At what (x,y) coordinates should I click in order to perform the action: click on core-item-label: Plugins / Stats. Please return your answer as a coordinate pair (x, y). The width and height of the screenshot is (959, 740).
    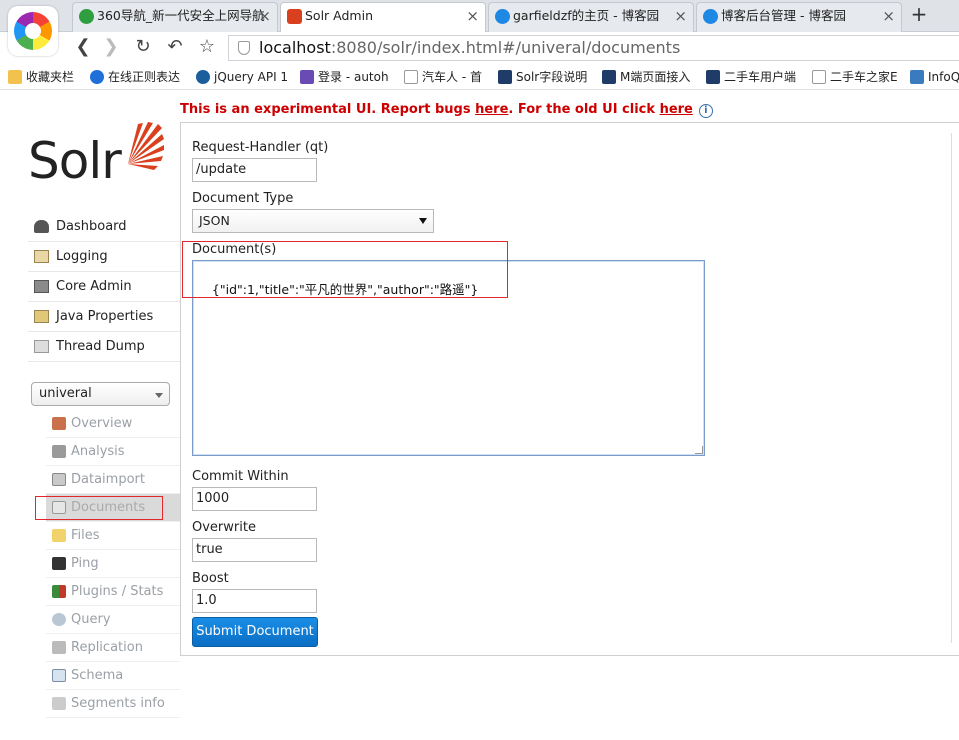
    Looking at the image, I should click on (117, 591).